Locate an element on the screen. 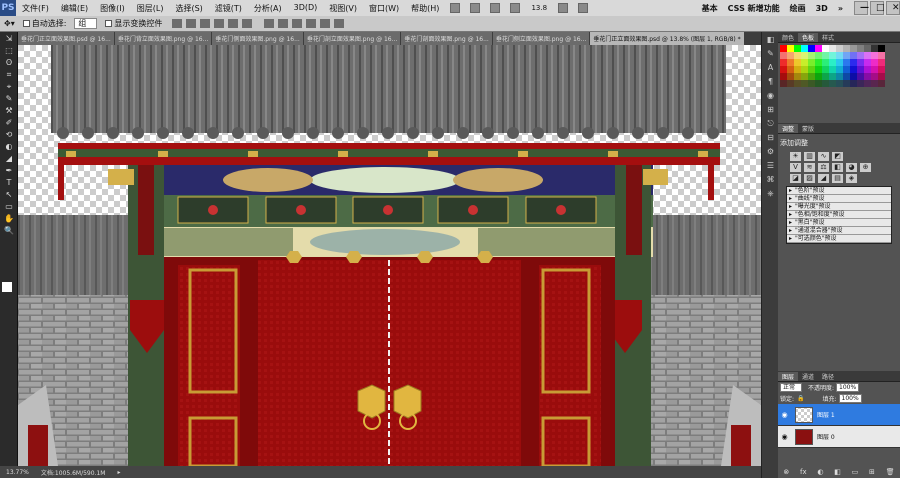 The height and width of the screenshot is (478, 900). vibrance-icon: V is located at coordinates (795, 167).